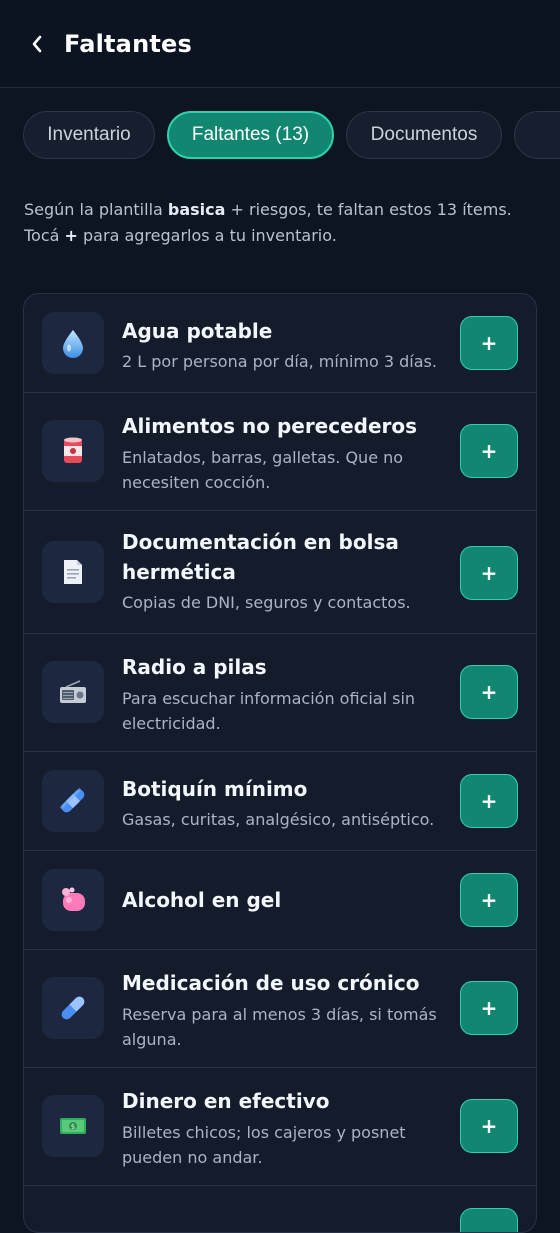 The image size is (560, 1233). What do you see at coordinates (537, 135) in the screenshot?
I see `tab-overflow` at bounding box center [537, 135].